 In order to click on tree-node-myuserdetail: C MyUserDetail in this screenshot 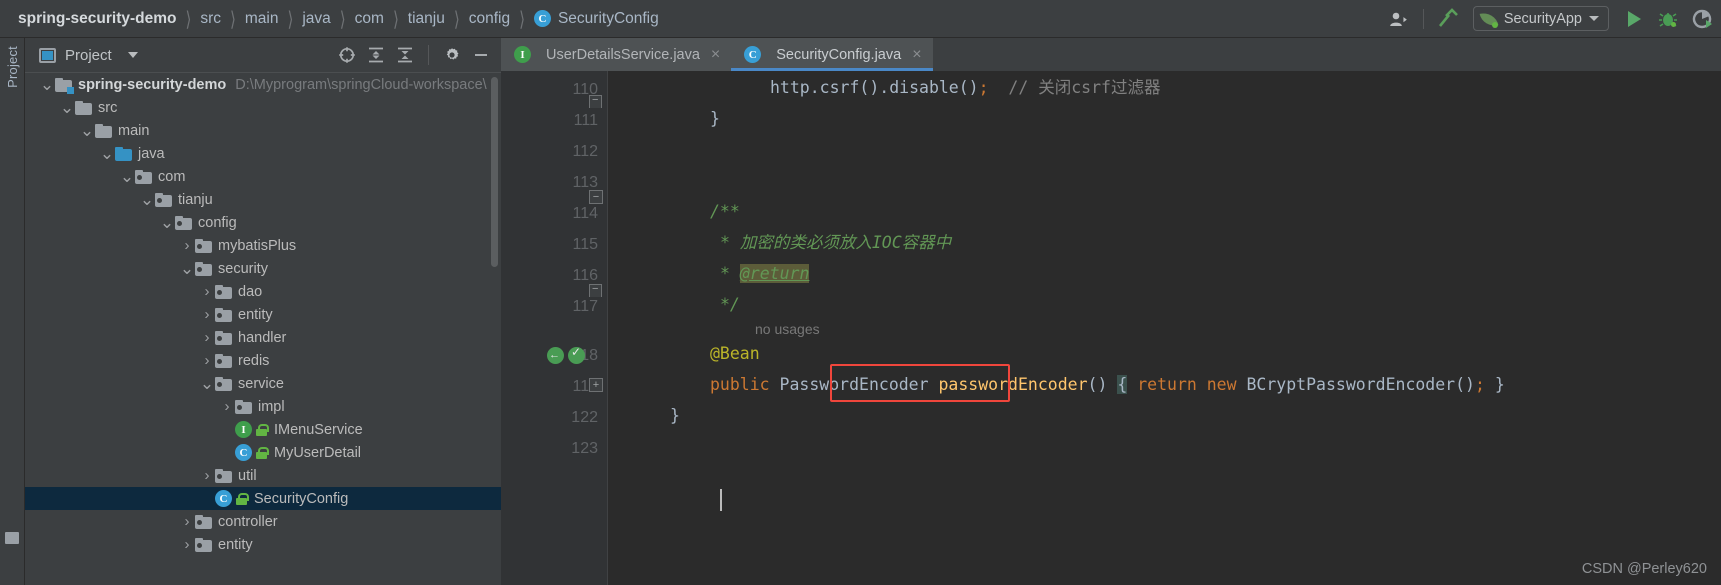, I will do `click(263, 452)`.